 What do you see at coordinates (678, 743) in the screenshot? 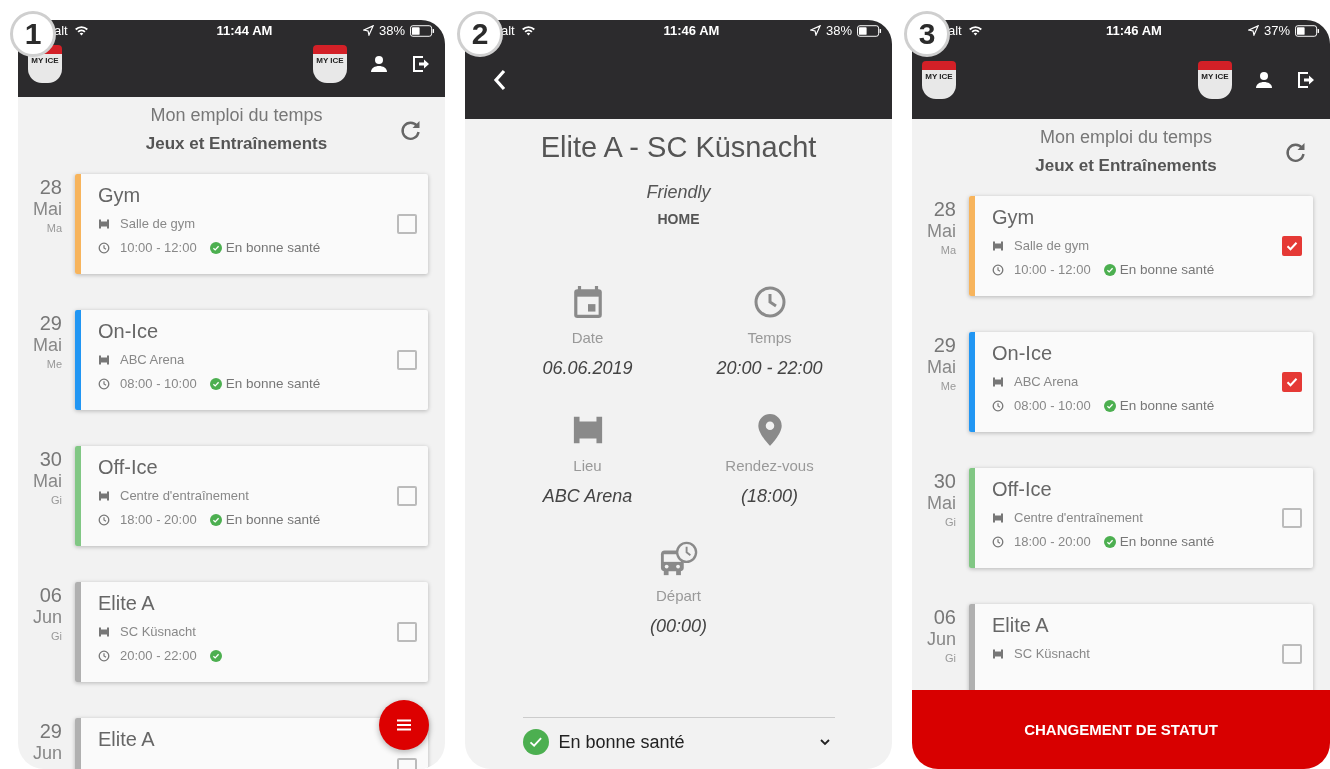
I see `health-status-dropdown: En bonne santé` at bounding box center [678, 743].